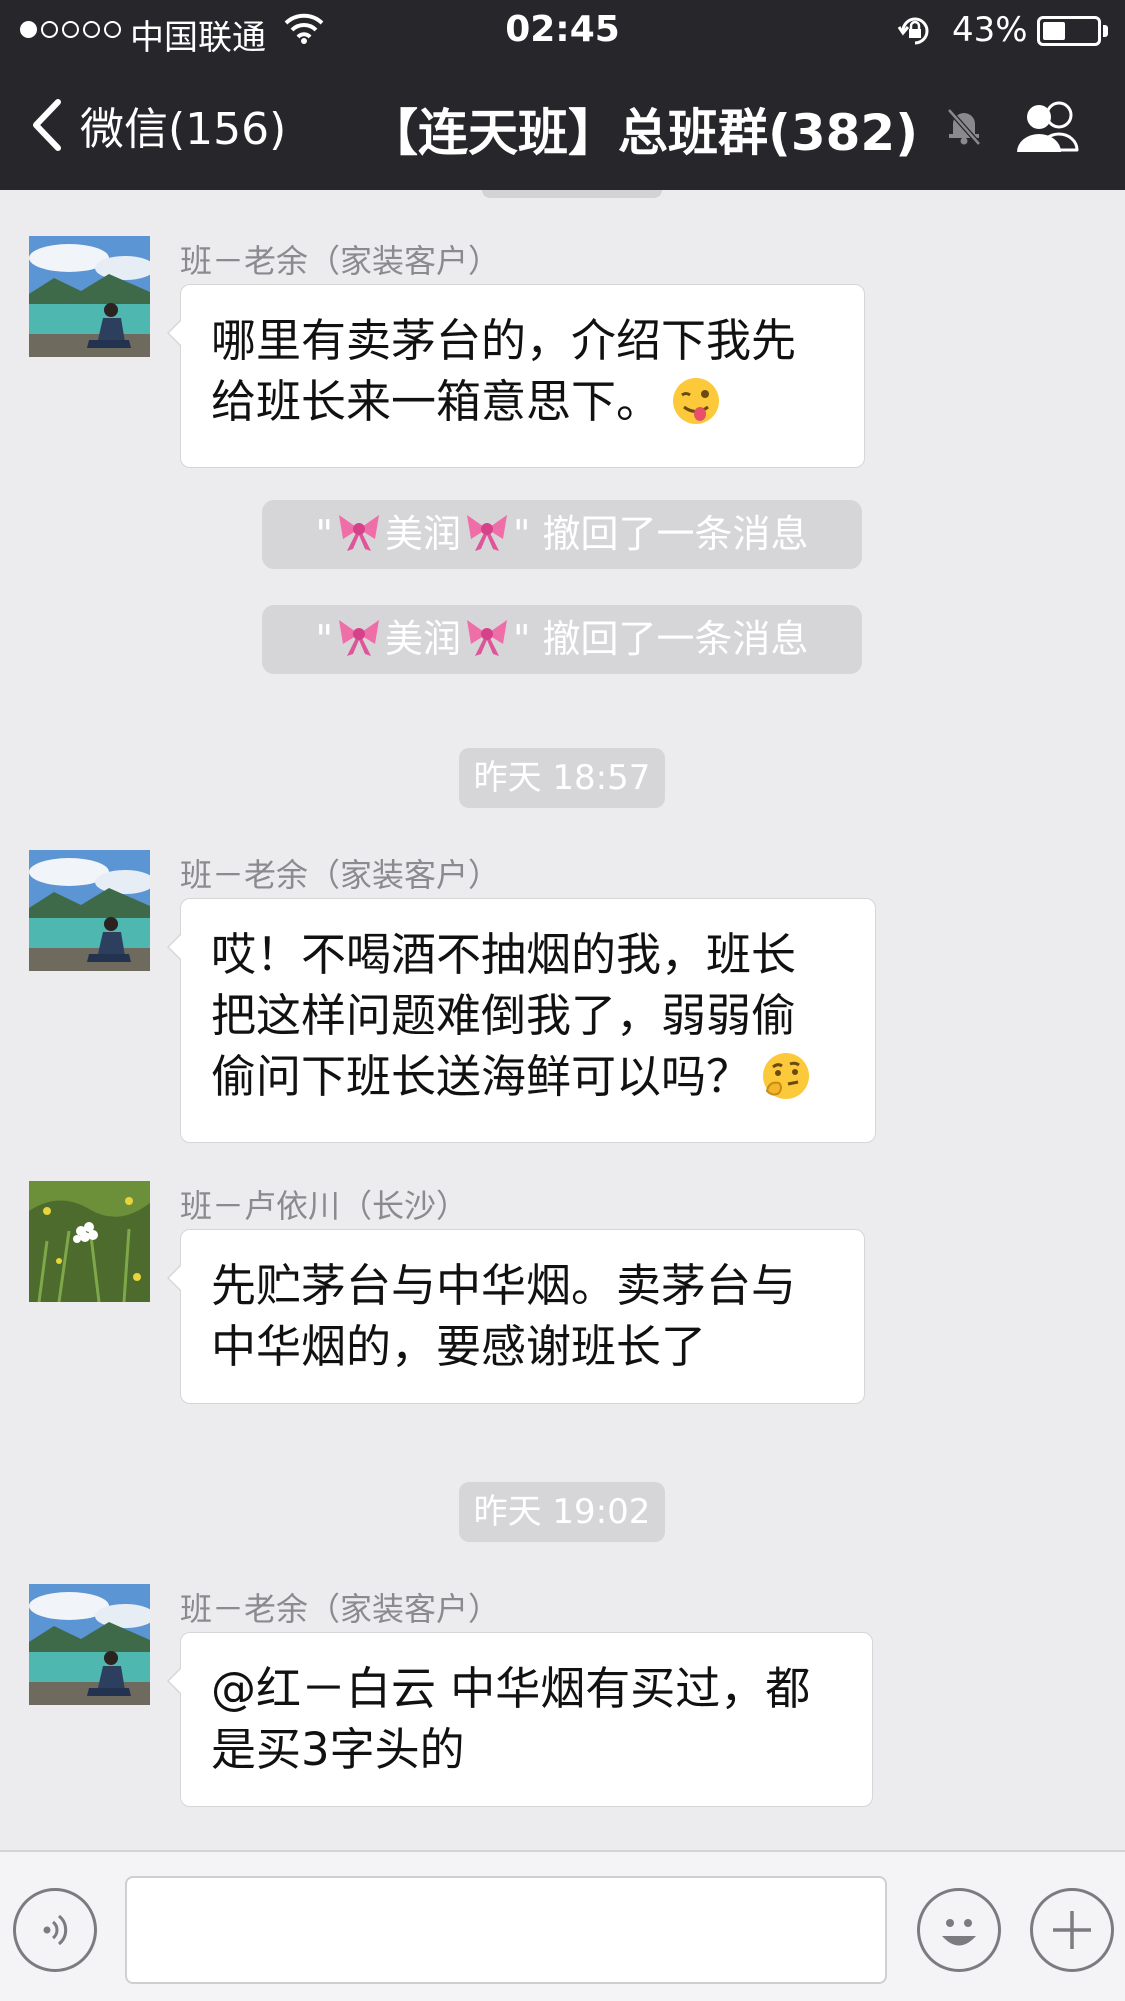  What do you see at coordinates (529, 1081) in the screenshot?
I see `message-line: 偷问下班长送海鲜可以吗？` at bounding box center [529, 1081].